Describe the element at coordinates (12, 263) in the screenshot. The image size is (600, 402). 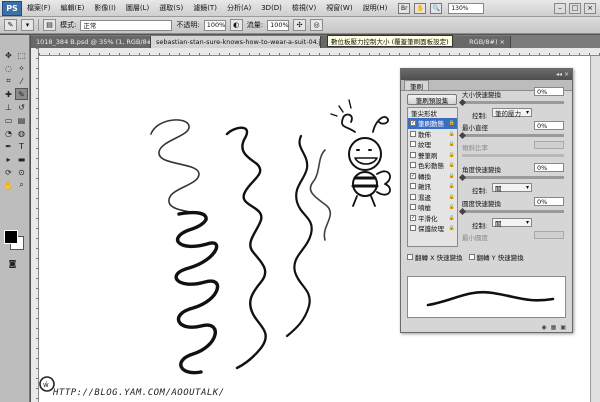
I see `quick-mask-icon: ◙` at that location.